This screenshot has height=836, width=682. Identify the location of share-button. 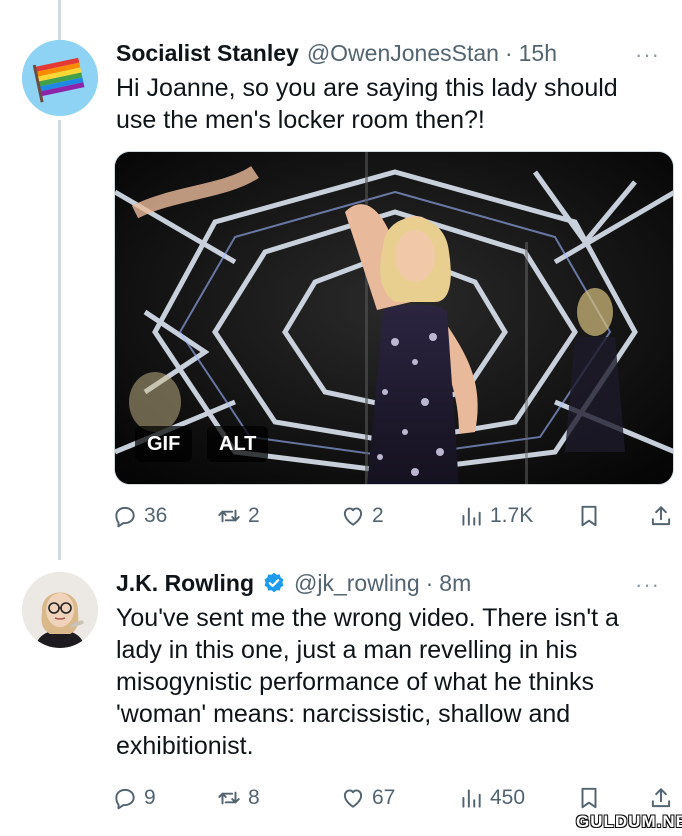
(661, 516).